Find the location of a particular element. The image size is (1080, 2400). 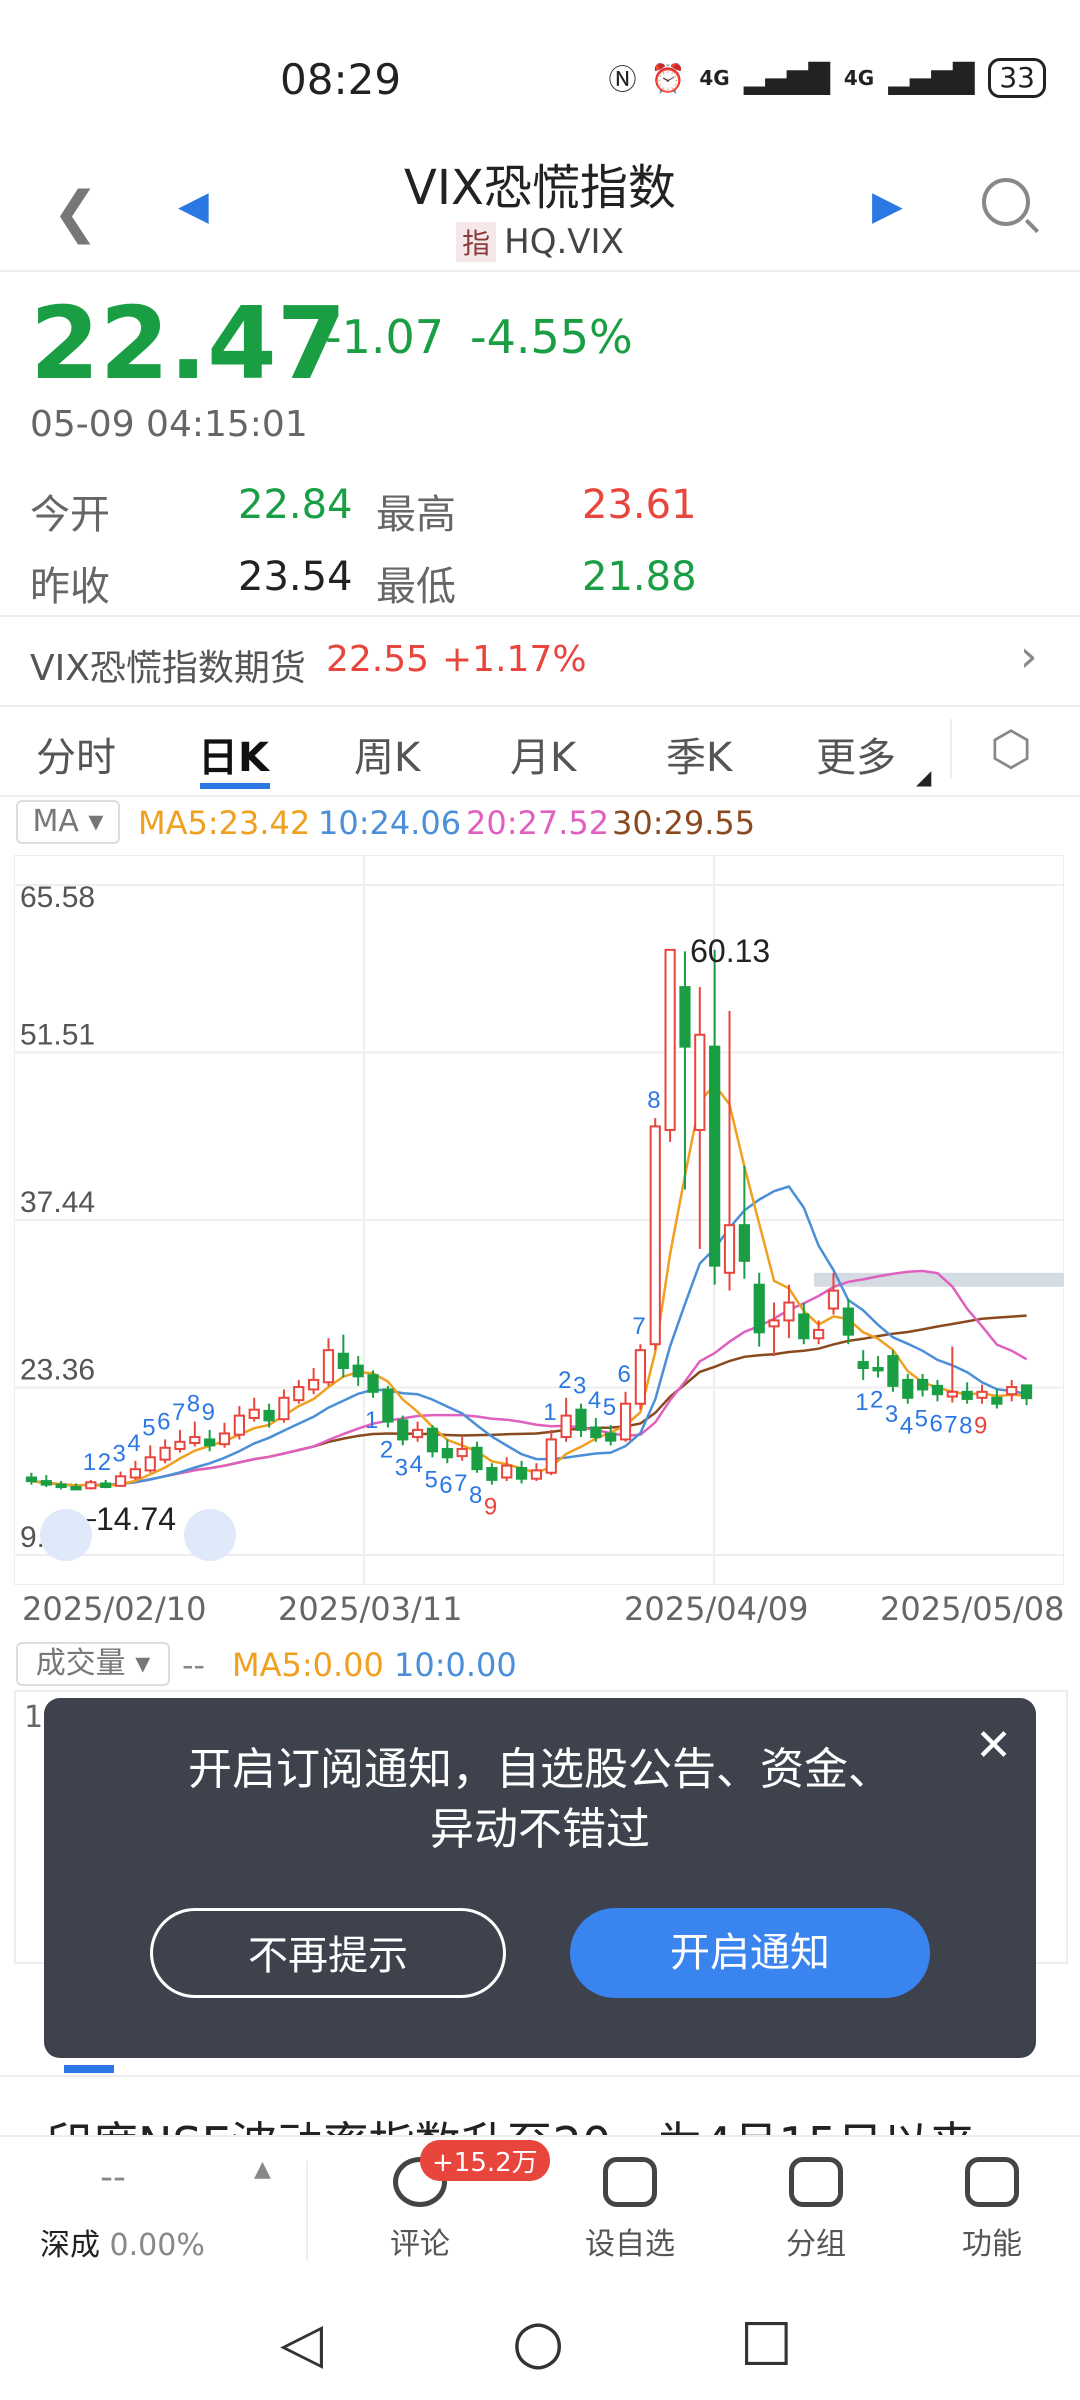

toolbar-divider is located at coordinates (307, 2211).